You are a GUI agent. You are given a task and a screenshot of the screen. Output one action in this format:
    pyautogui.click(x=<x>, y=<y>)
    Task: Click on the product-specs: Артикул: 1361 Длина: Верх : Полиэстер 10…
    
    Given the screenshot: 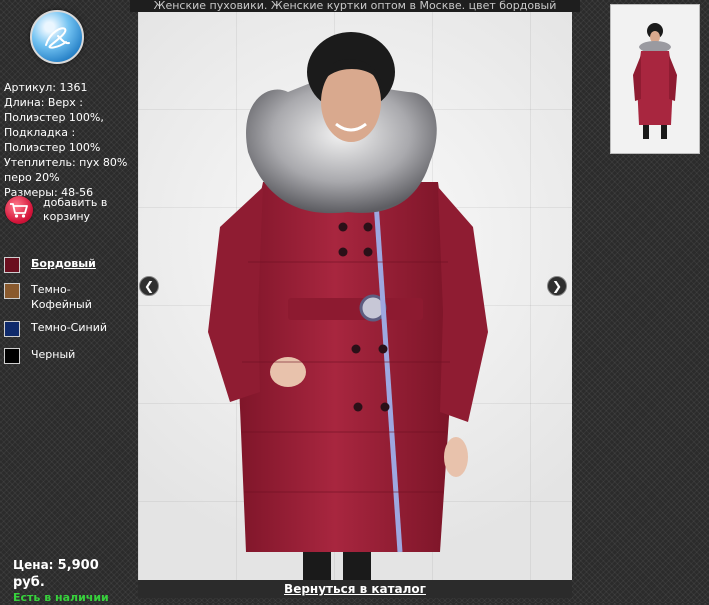 What is the action you would take?
    pyautogui.click(x=66, y=140)
    